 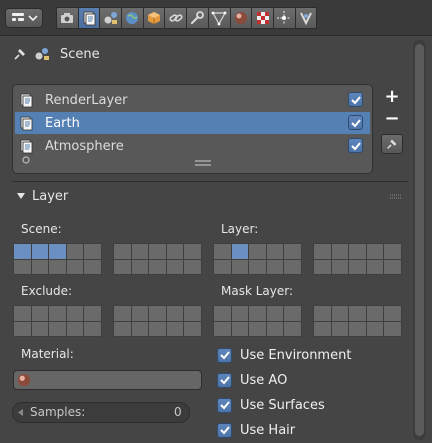 What do you see at coordinates (392, 144) in the screenshot?
I see `pin-layer-button` at bounding box center [392, 144].